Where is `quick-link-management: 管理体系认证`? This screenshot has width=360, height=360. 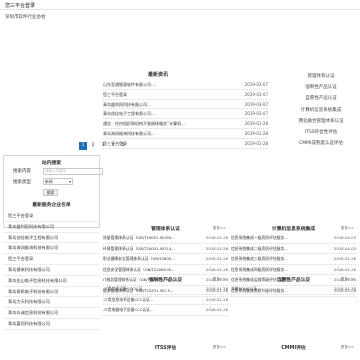 quick-link-management: 管理体系认证 is located at coordinates (321, 76).